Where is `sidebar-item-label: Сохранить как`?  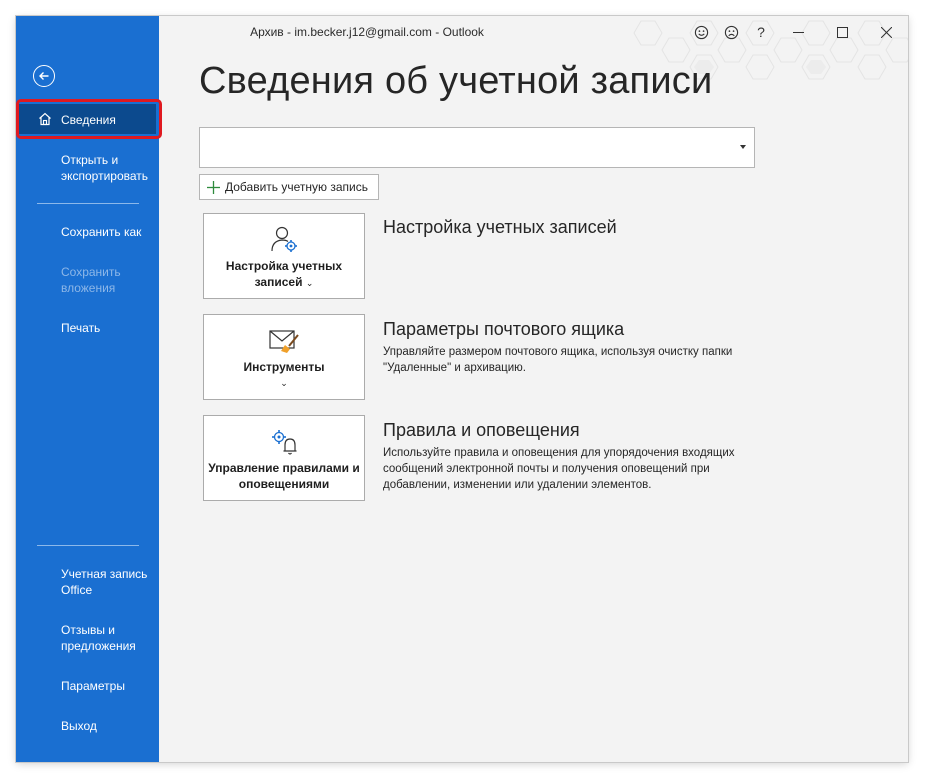 sidebar-item-label: Сохранить как is located at coordinates (101, 232).